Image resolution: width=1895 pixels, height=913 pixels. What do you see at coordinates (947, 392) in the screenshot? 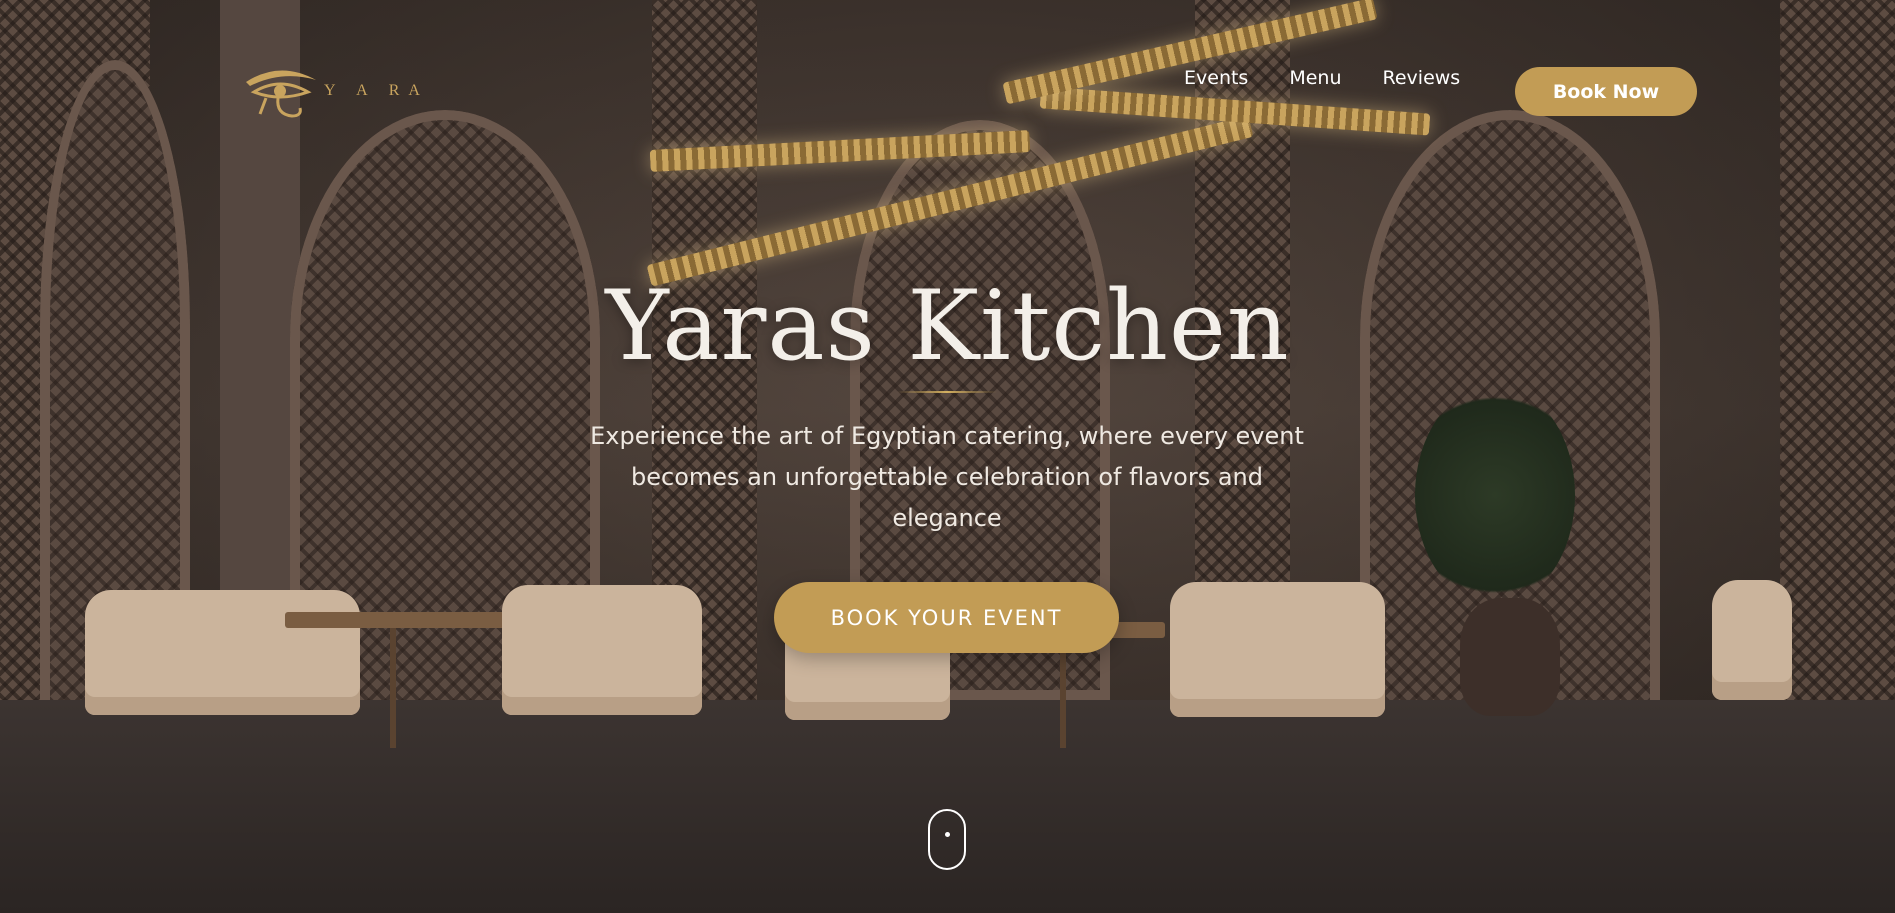
I see `title-divider` at bounding box center [947, 392].